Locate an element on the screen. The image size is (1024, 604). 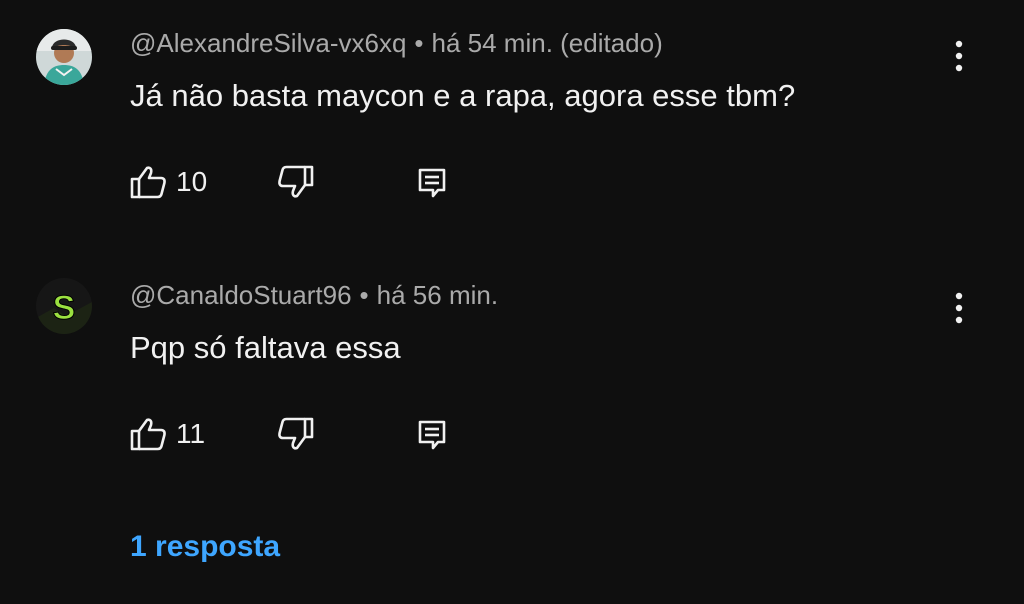
avatar-alexandre is located at coordinates (64, 57).